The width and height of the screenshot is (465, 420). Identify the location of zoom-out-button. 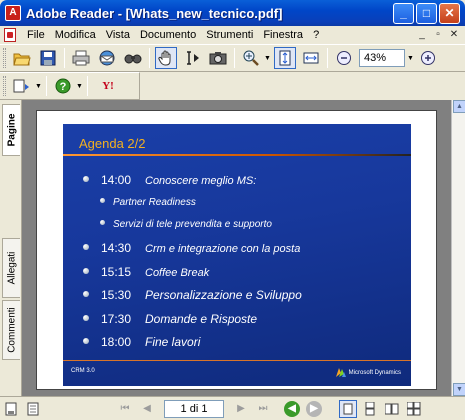
(344, 58).